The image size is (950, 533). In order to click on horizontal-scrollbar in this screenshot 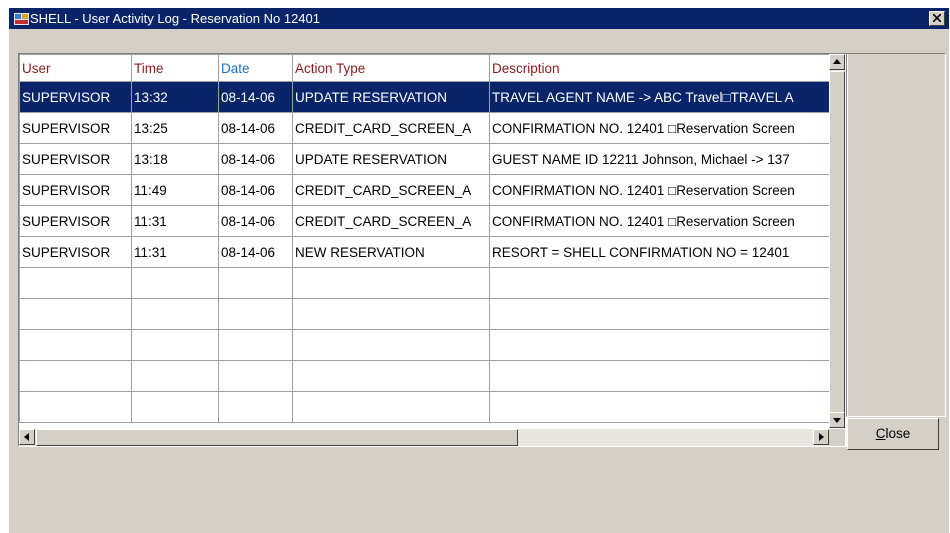, I will do `click(424, 437)`.